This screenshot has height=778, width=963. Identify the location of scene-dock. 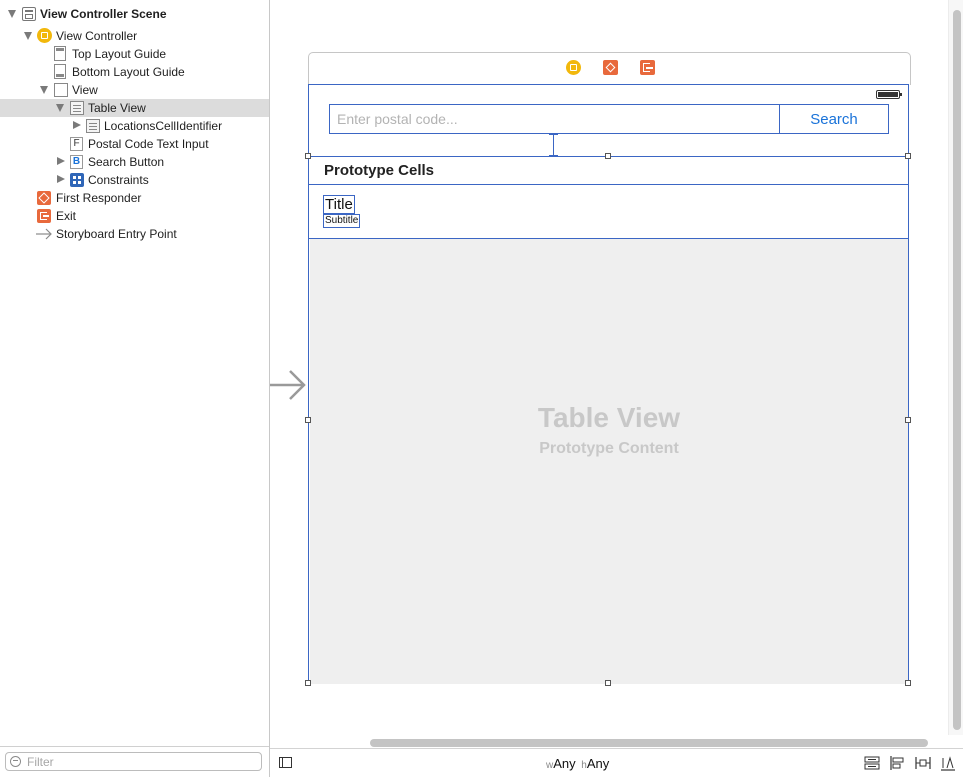
(609, 68).